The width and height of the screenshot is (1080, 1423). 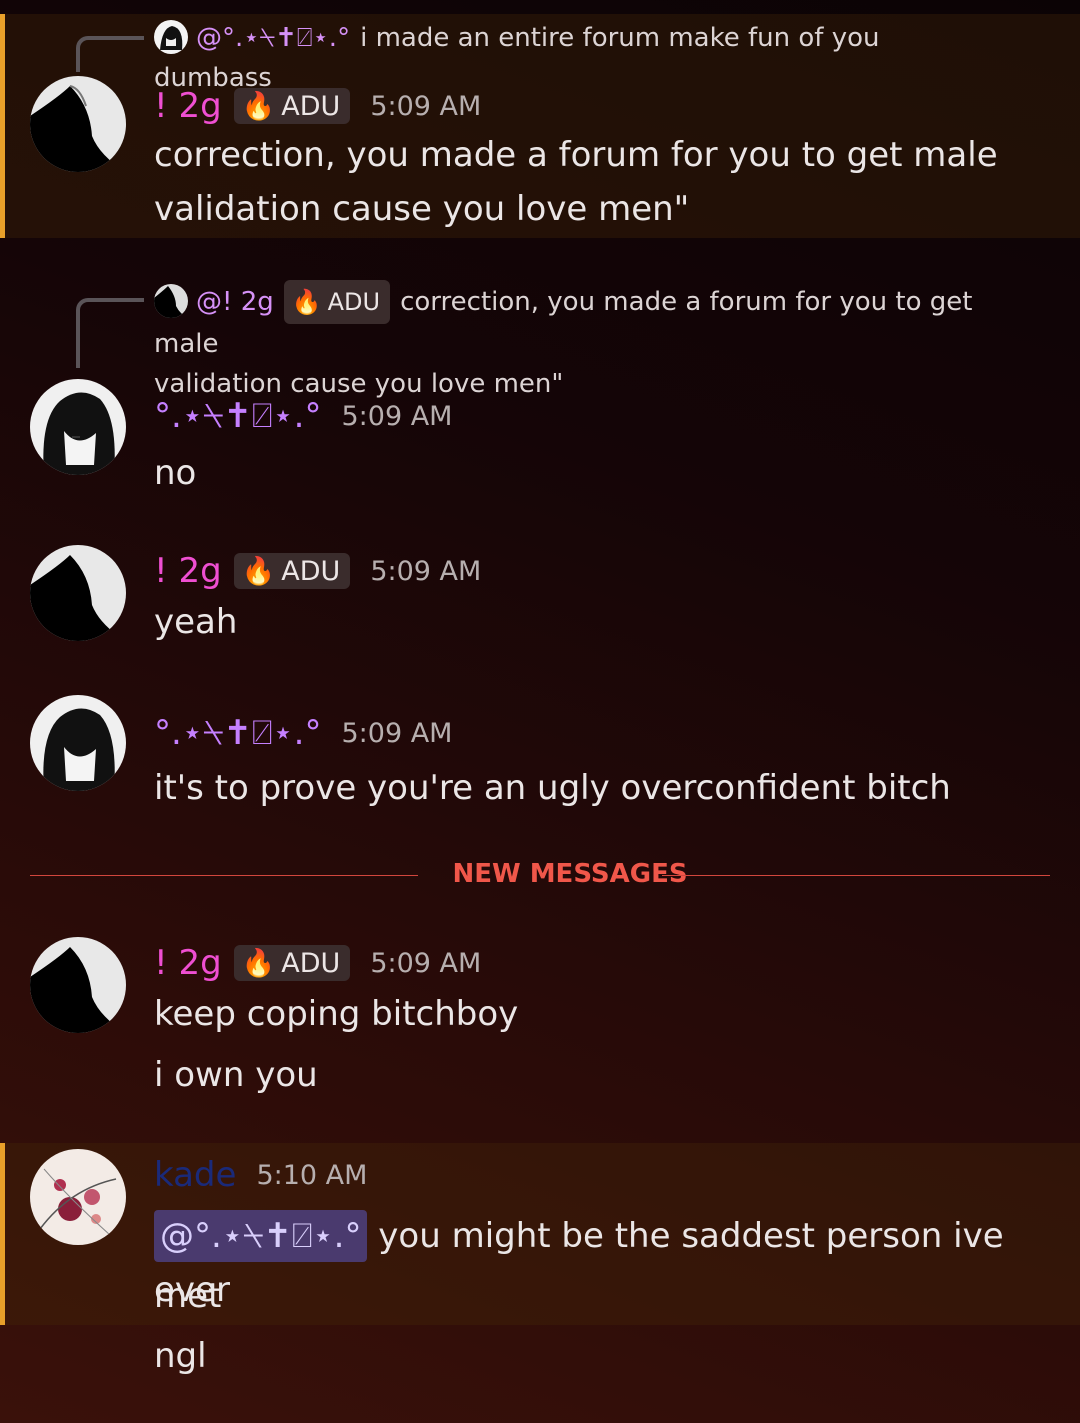 What do you see at coordinates (422, 209) in the screenshot?
I see `message-text: validation cause you love men"` at bounding box center [422, 209].